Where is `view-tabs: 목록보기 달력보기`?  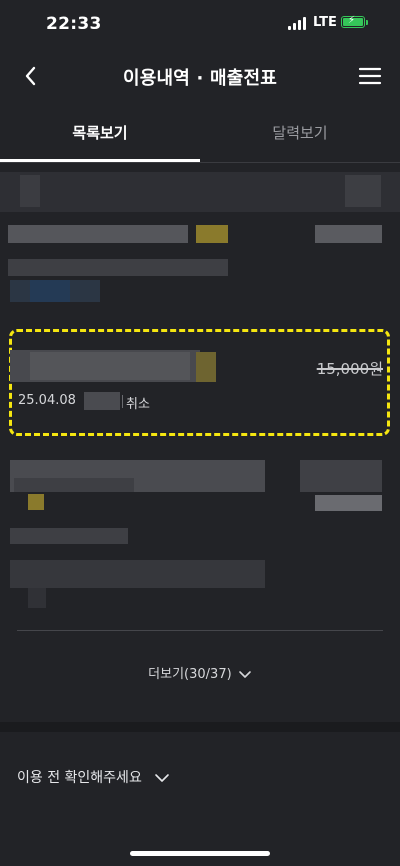 view-tabs: 목록보기 달력보기 is located at coordinates (200, 133).